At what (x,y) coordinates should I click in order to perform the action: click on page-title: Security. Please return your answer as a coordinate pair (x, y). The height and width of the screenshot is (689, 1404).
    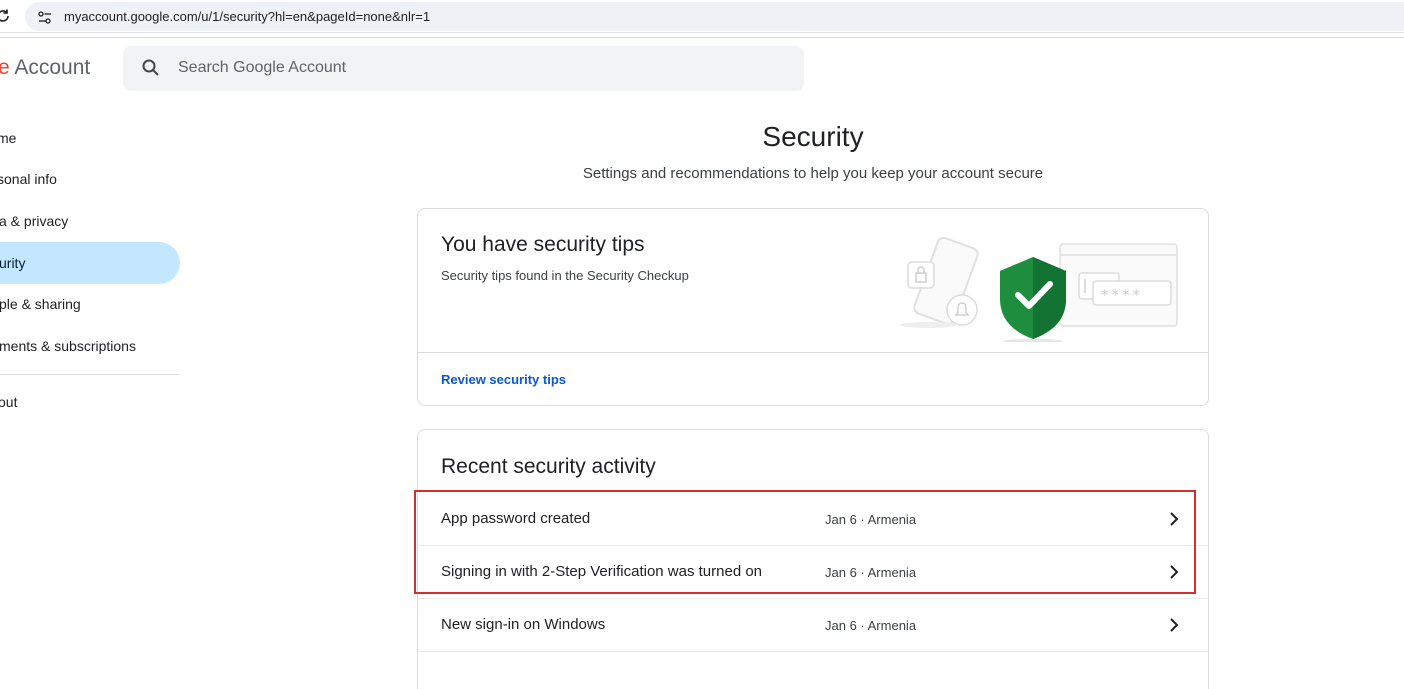
    Looking at the image, I should click on (813, 136).